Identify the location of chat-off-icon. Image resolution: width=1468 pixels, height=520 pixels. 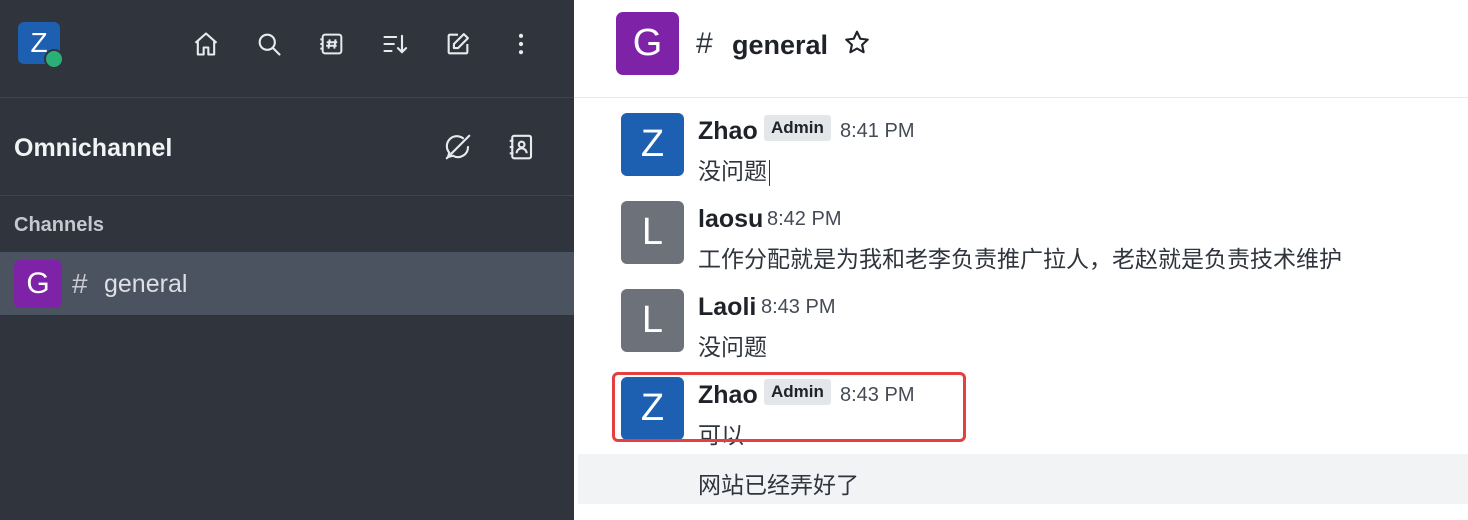
(458, 147).